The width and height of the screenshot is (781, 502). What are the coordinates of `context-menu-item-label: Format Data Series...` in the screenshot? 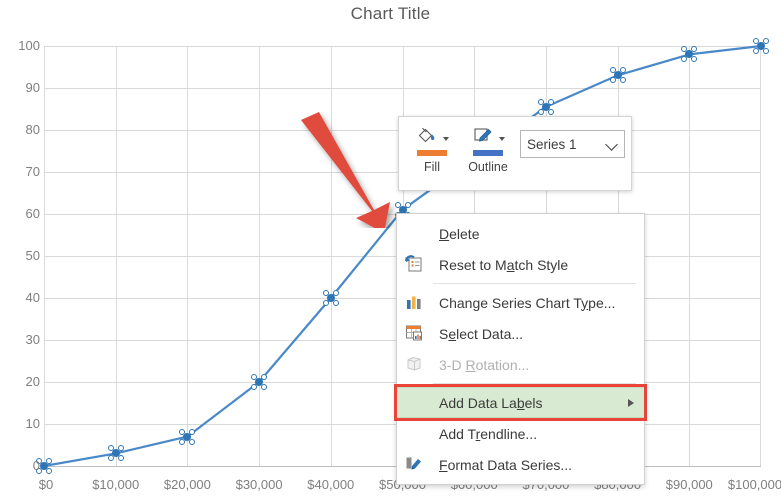 It's located at (506, 464).